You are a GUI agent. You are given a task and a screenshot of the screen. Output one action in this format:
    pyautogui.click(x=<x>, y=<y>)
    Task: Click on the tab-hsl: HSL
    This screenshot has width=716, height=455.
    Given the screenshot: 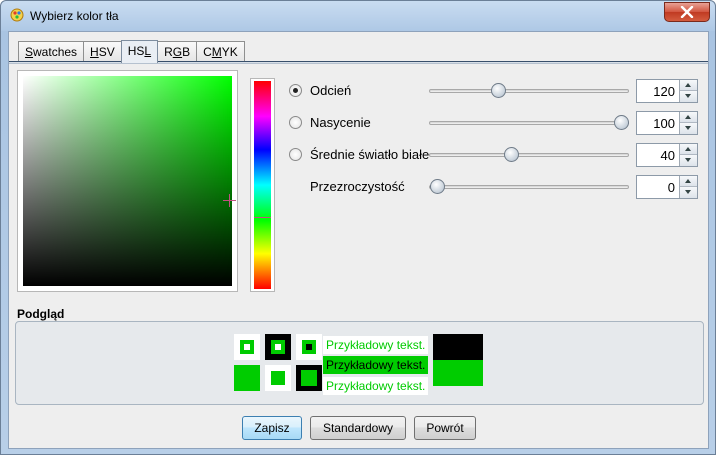 What is the action you would take?
    pyautogui.click(x=139, y=51)
    